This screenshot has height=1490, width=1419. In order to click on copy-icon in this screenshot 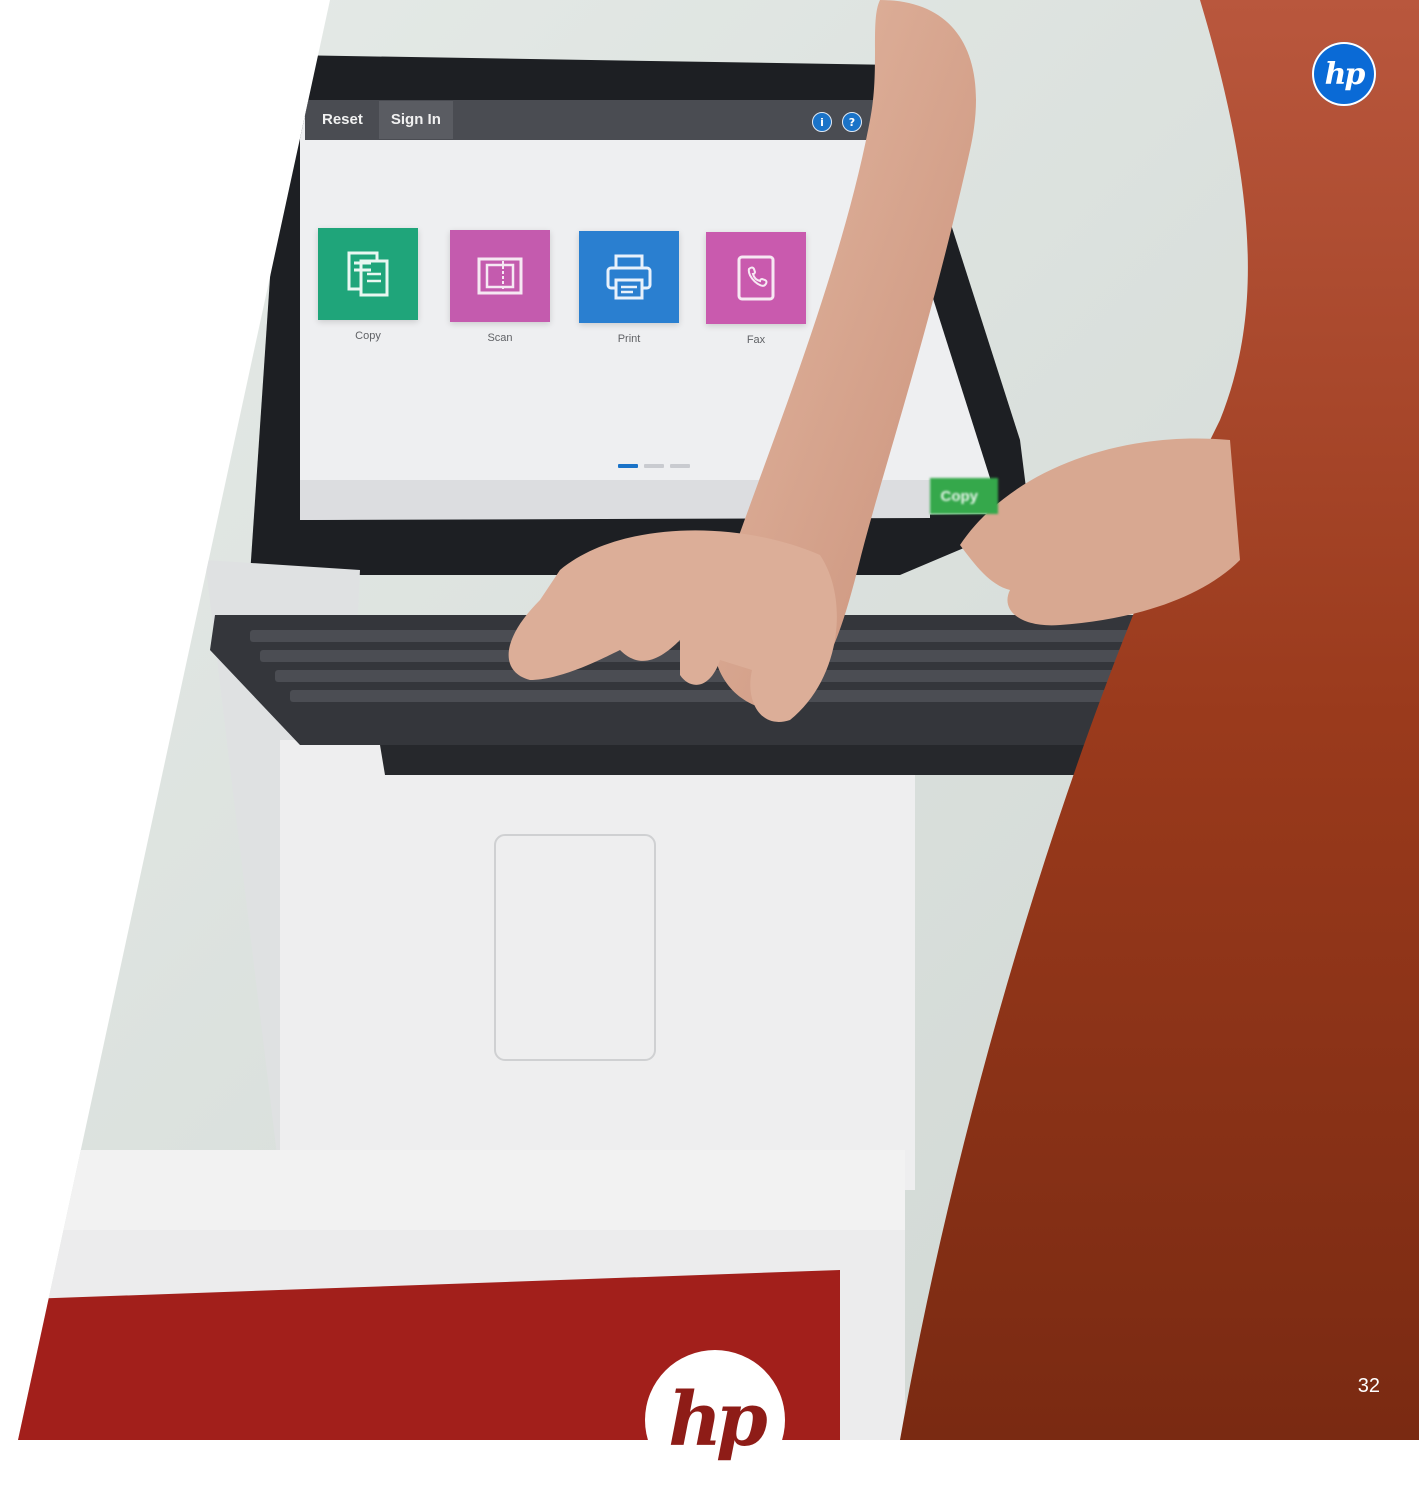, I will do `click(368, 274)`.